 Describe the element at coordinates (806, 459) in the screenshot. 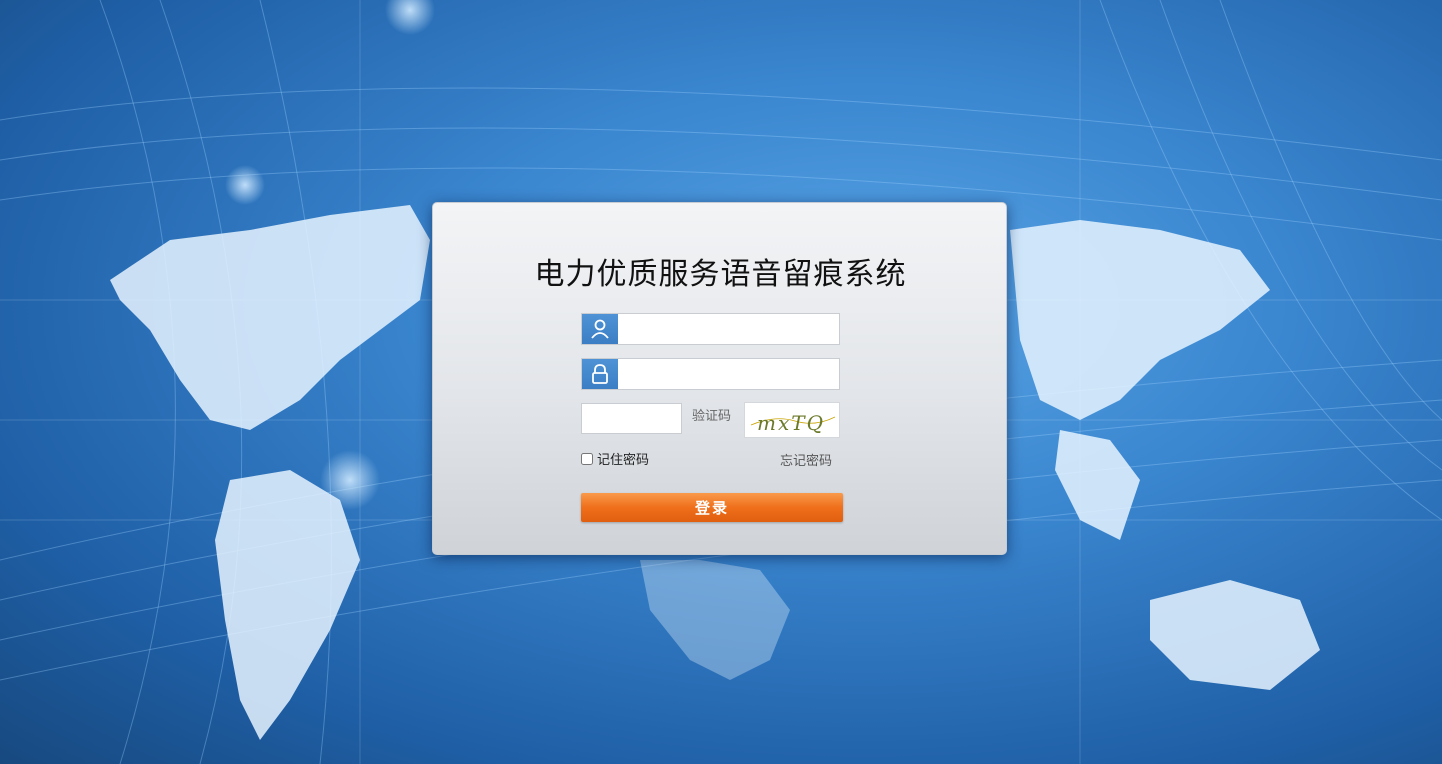

I see `forgot-password-link: 忘记密码` at that location.